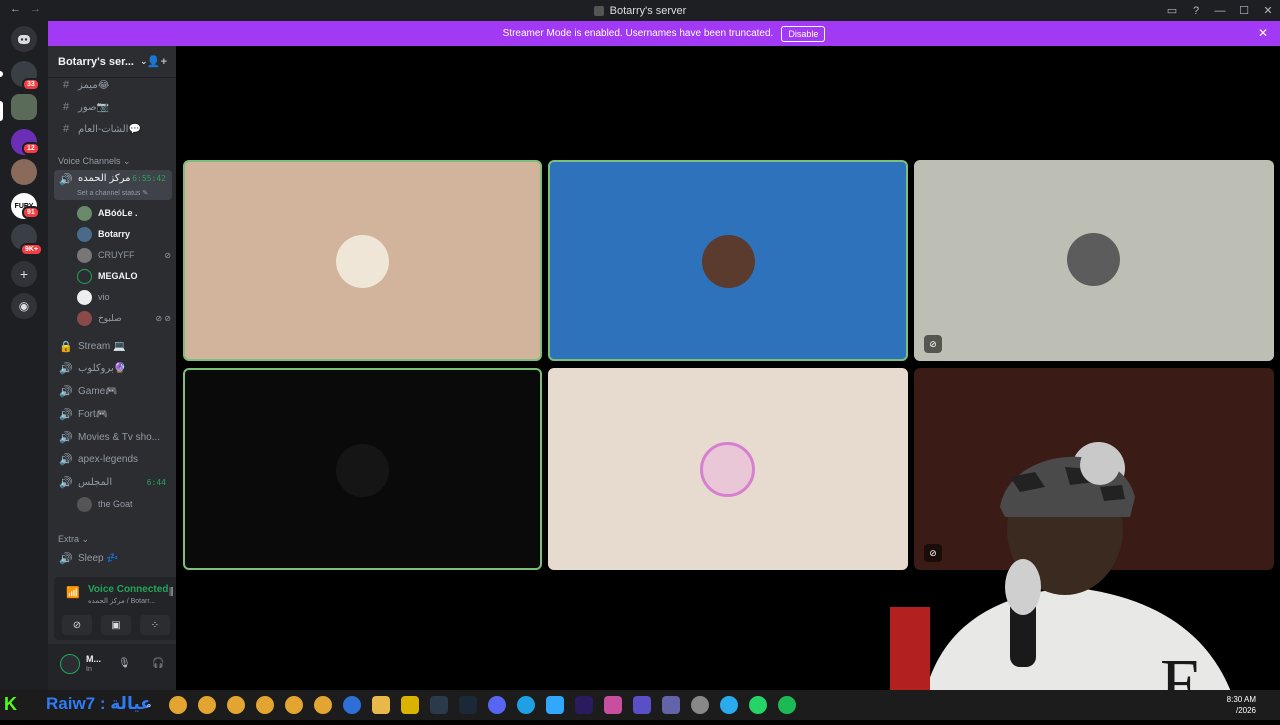 Image resolution: width=1280 pixels, height=725 pixels. Describe the element at coordinates (468, 705) in the screenshot. I see `steam-icon` at that location.